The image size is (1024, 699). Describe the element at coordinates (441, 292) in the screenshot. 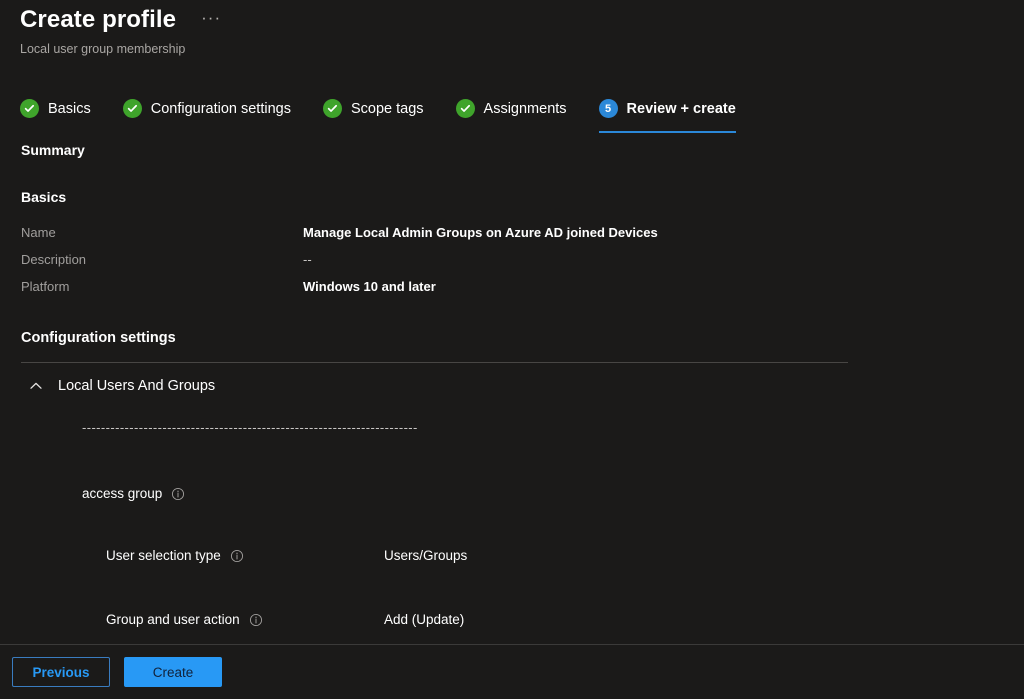

I see `table-row: Platform Windows 10 and later` at that location.